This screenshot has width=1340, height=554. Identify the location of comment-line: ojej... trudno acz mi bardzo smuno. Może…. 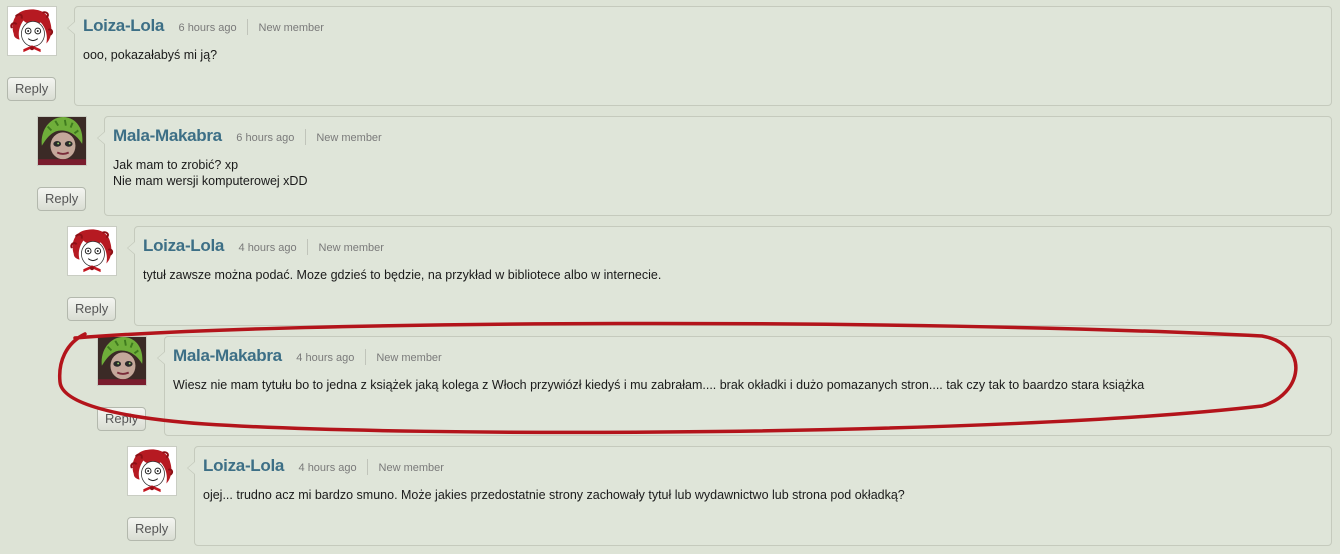
(554, 495).